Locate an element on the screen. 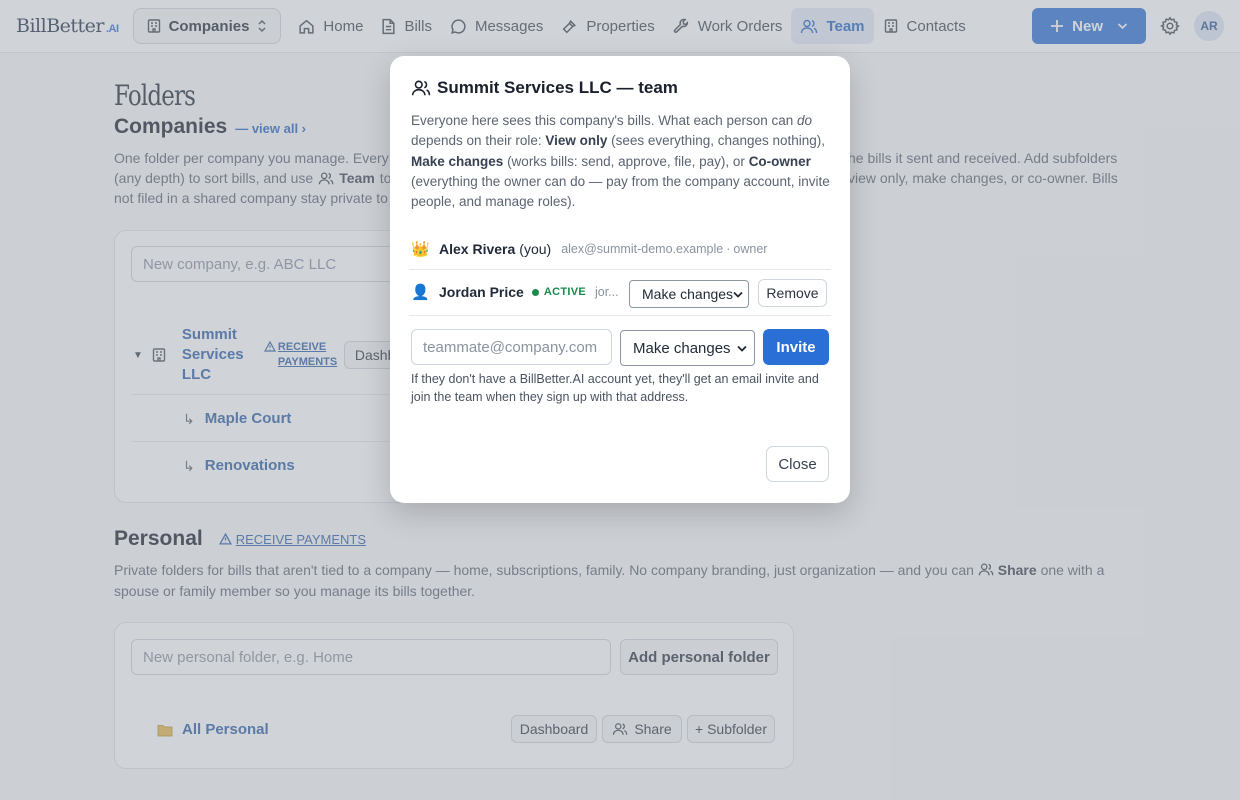 This screenshot has height=800, width=1240. people-icon is located at coordinates (421, 88).